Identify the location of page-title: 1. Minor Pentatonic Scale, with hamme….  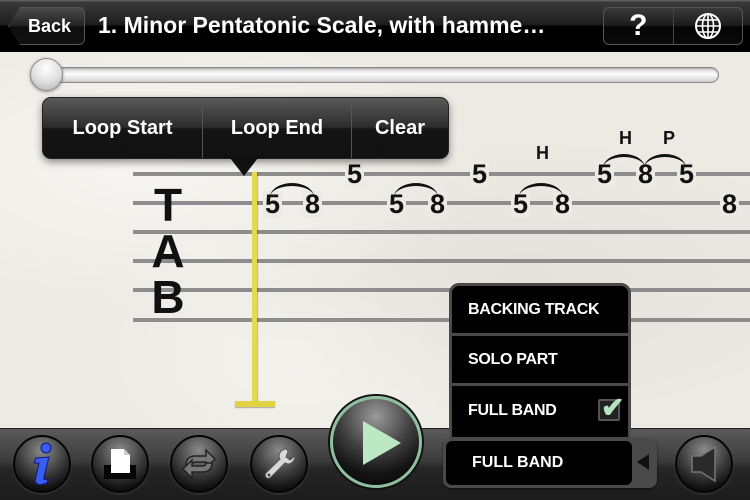
(322, 25).